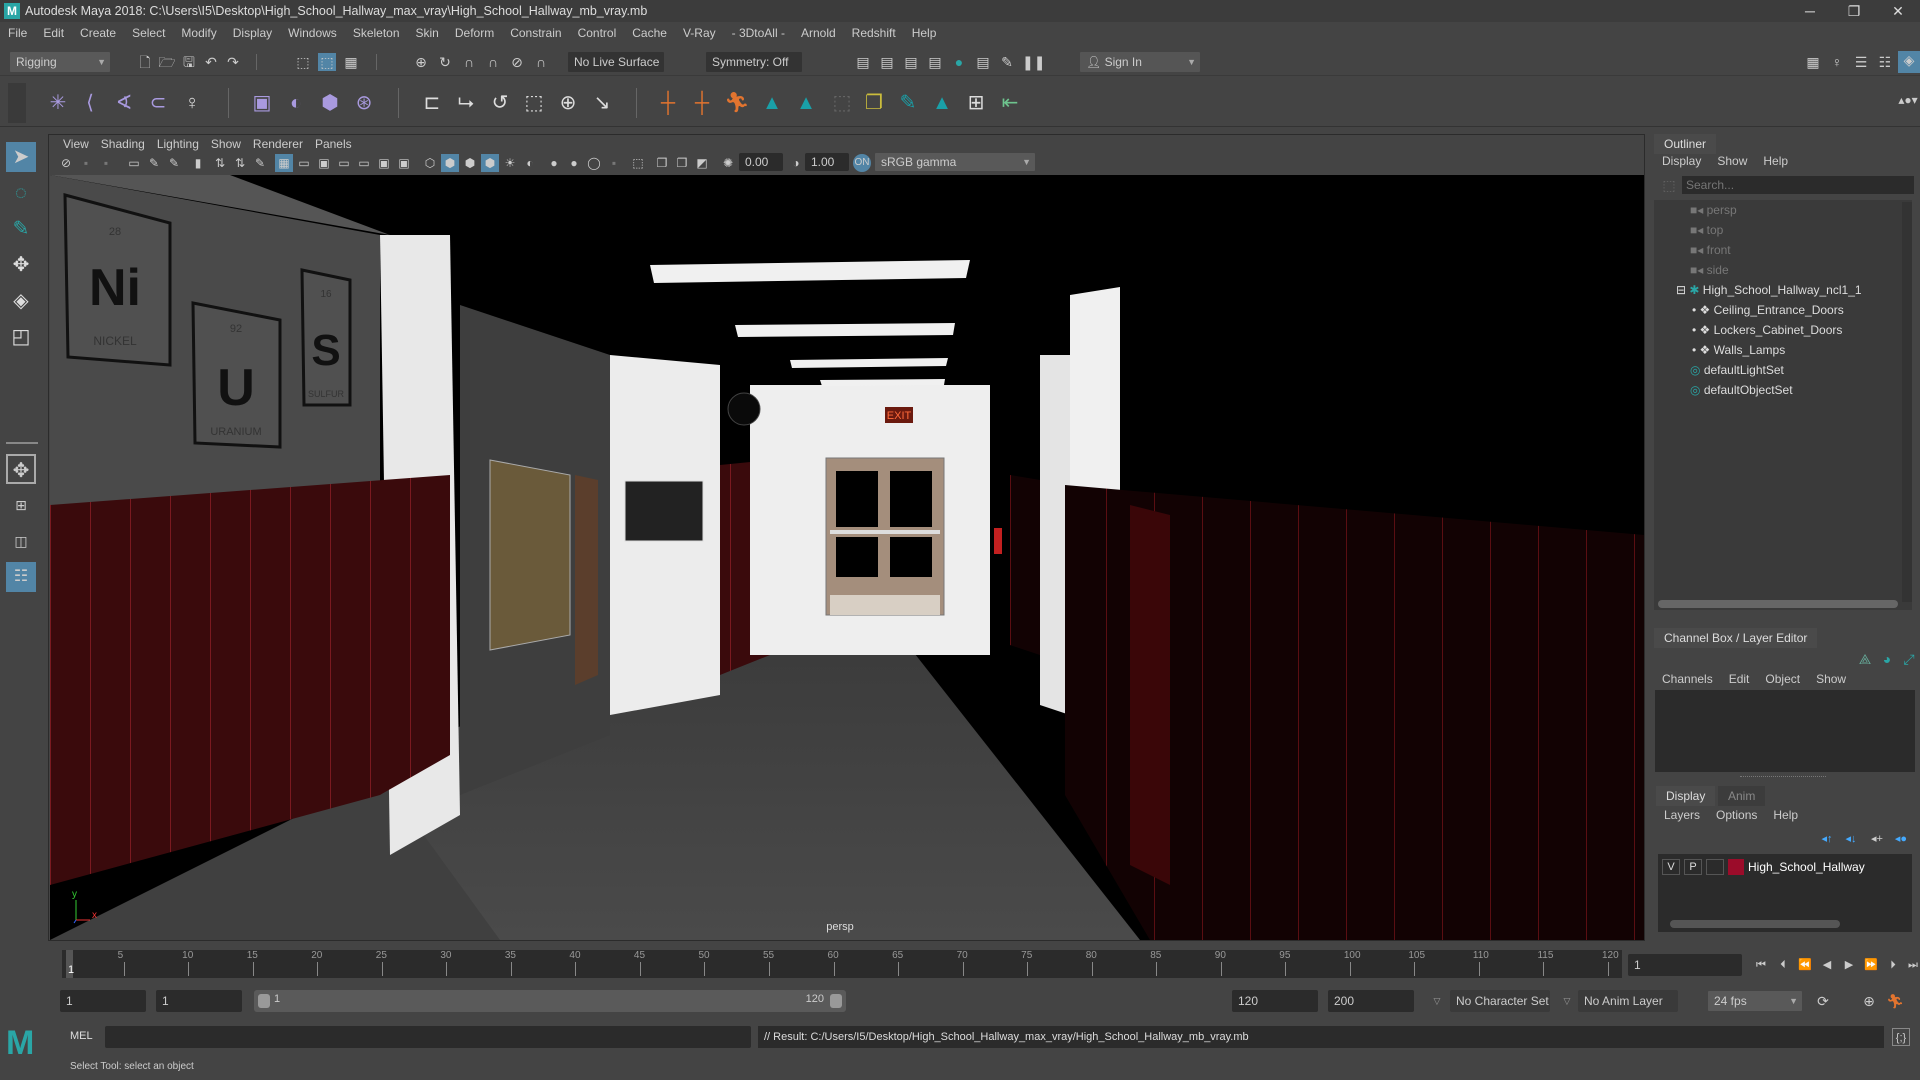 This screenshot has width=1920, height=1080. Describe the element at coordinates (568, 103) in the screenshot. I see `aim-constraint-icon: ⊕` at that location.